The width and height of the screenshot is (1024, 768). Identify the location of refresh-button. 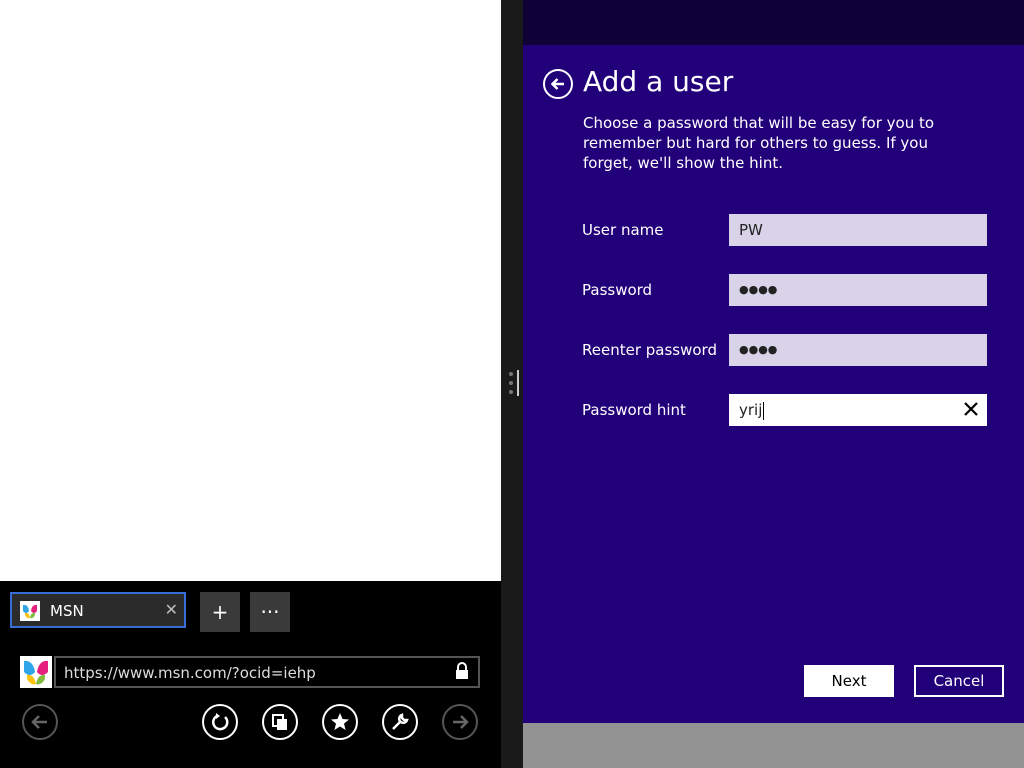
(220, 722).